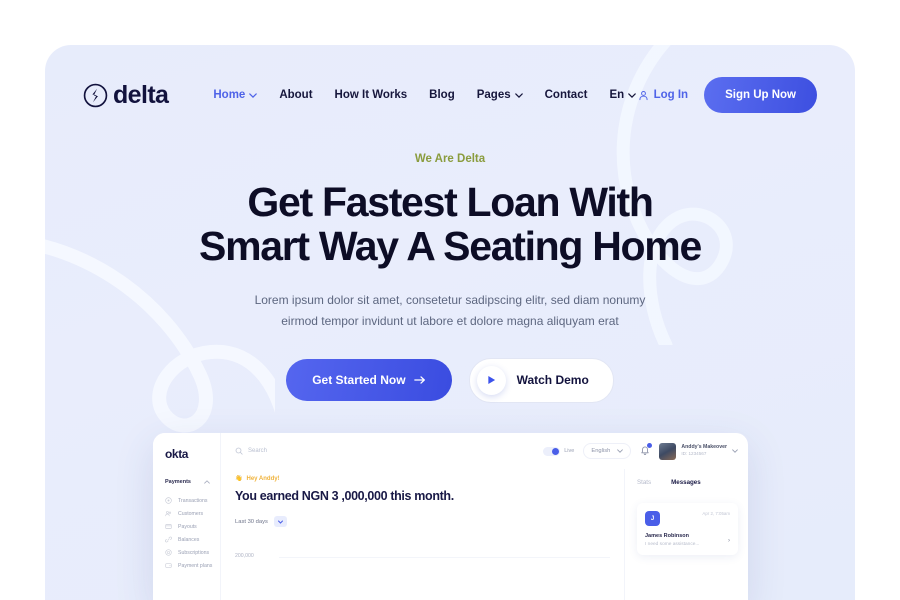  What do you see at coordinates (646, 450) in the screenshot?
I see `notifications-button` at bounding box center [646, 450].